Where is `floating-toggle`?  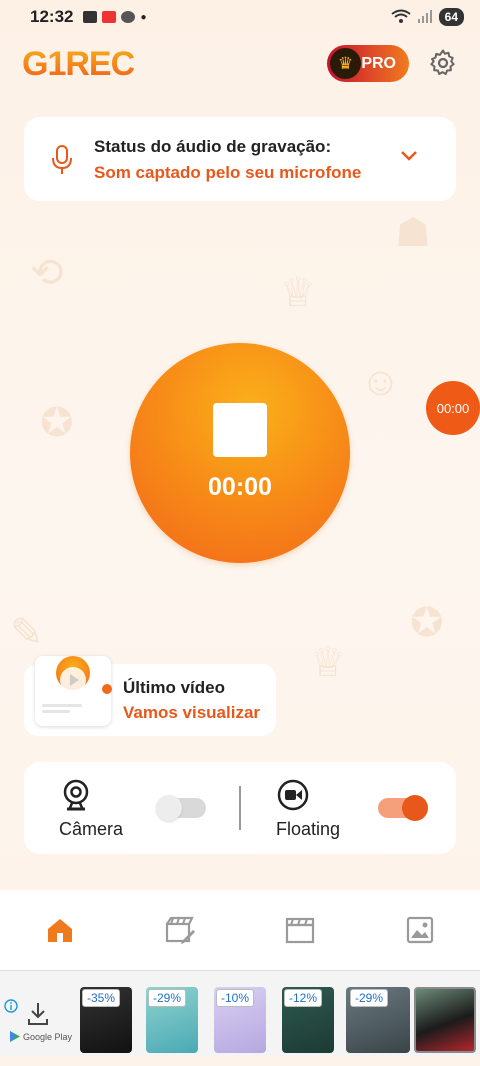 floating-toggle is located at coordinates (403, 808).